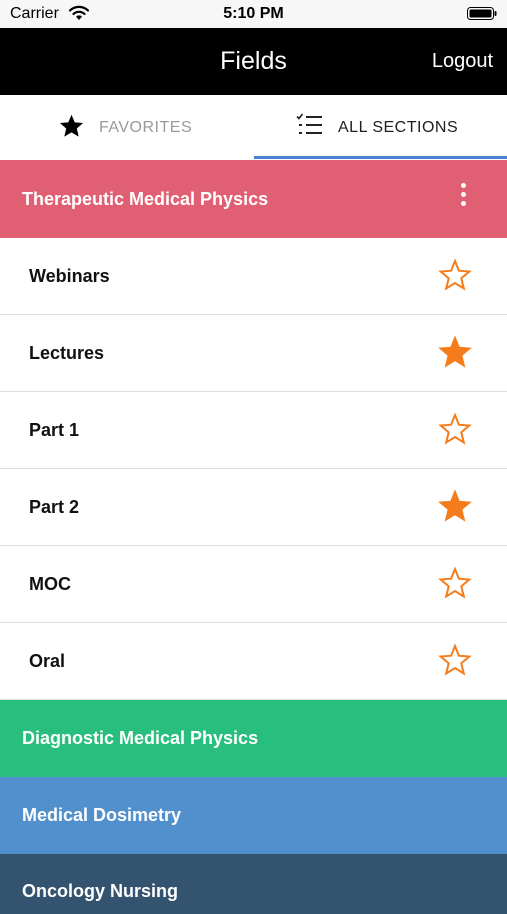 This screenshot has width=507, height=914. Describe the element at coordinates (102, 815) in the screenshot. I see `section-title: Medical Dosimetry` at that location.